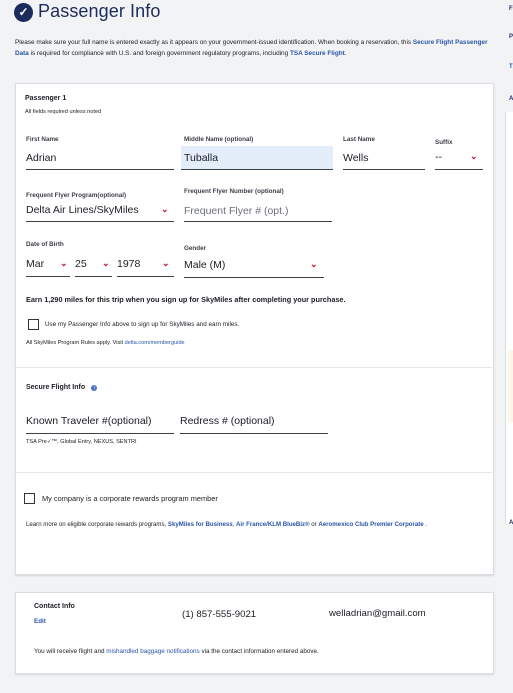 This screenshot has height=693, width=513. I want to click on contact-card, so click(254, 633).